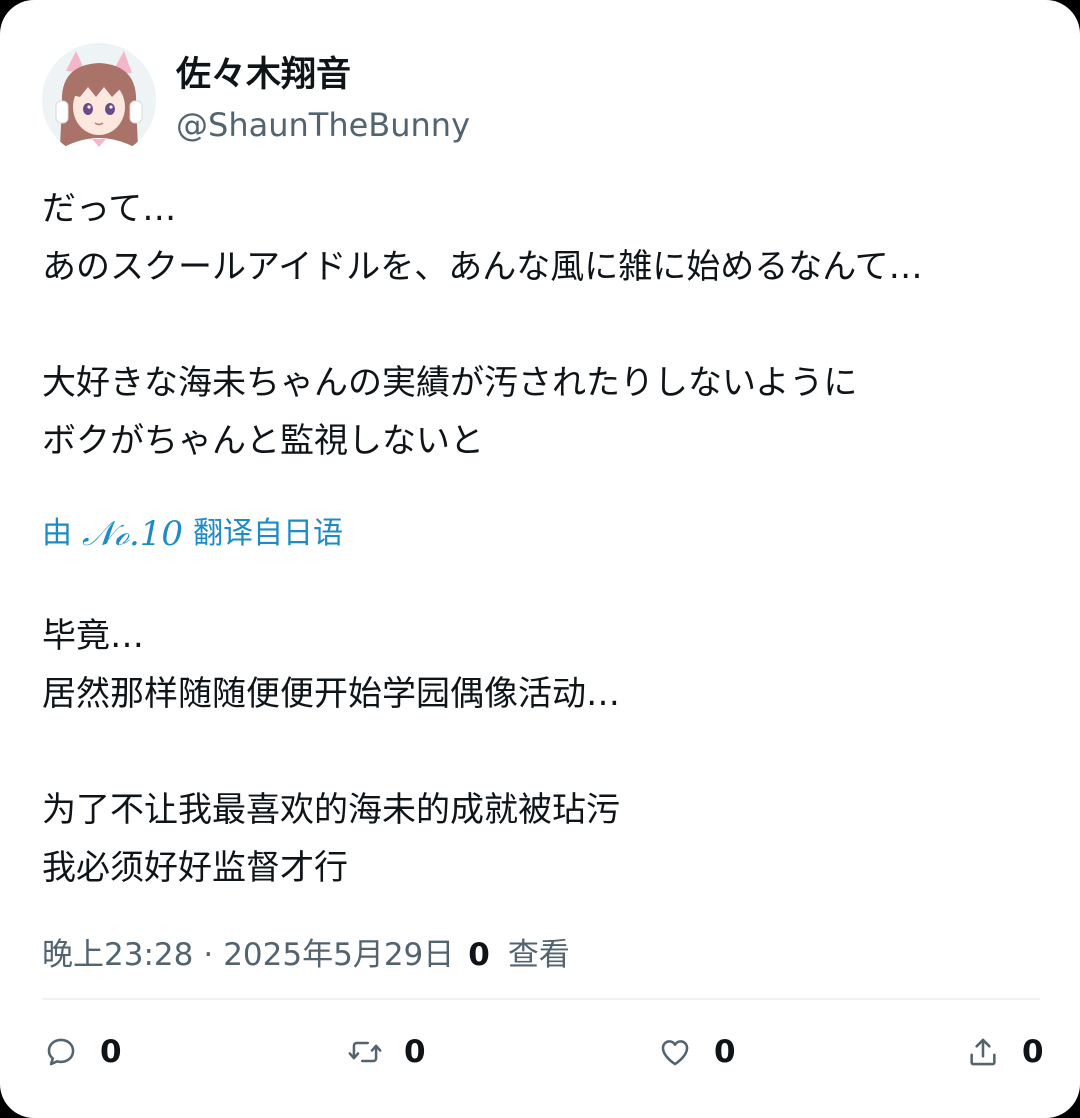  What do you see at coordinates (1004, 1052) in the screenshot?
I see `share-button: 0` at bounding box center [1004, 1052].